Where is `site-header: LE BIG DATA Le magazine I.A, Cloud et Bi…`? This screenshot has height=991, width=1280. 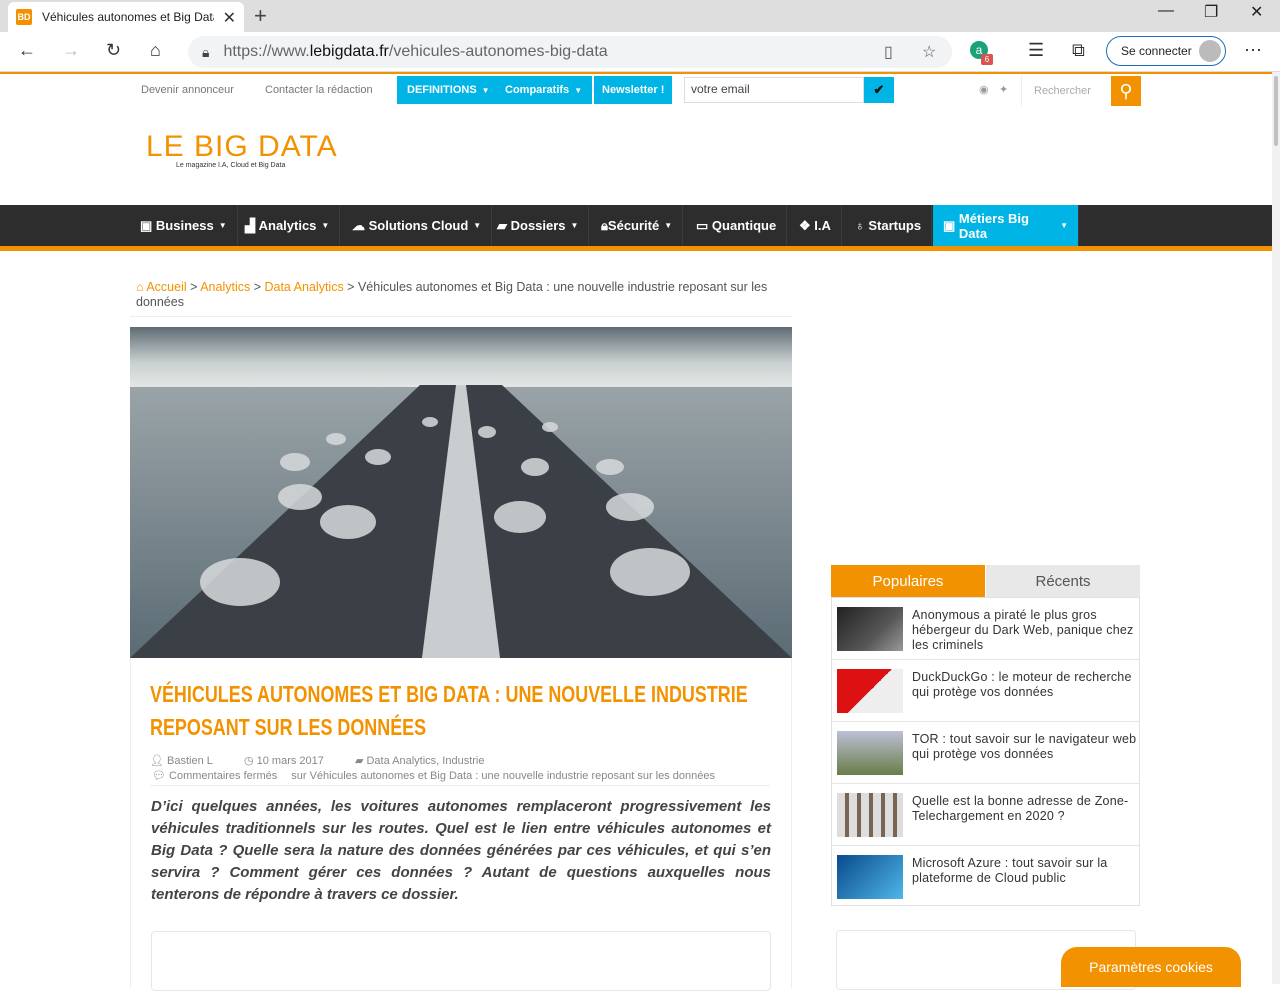 site-header: LE BIG DATA Le magazine I.A, Cloud et Bi… is located at coordinates (636, 155).